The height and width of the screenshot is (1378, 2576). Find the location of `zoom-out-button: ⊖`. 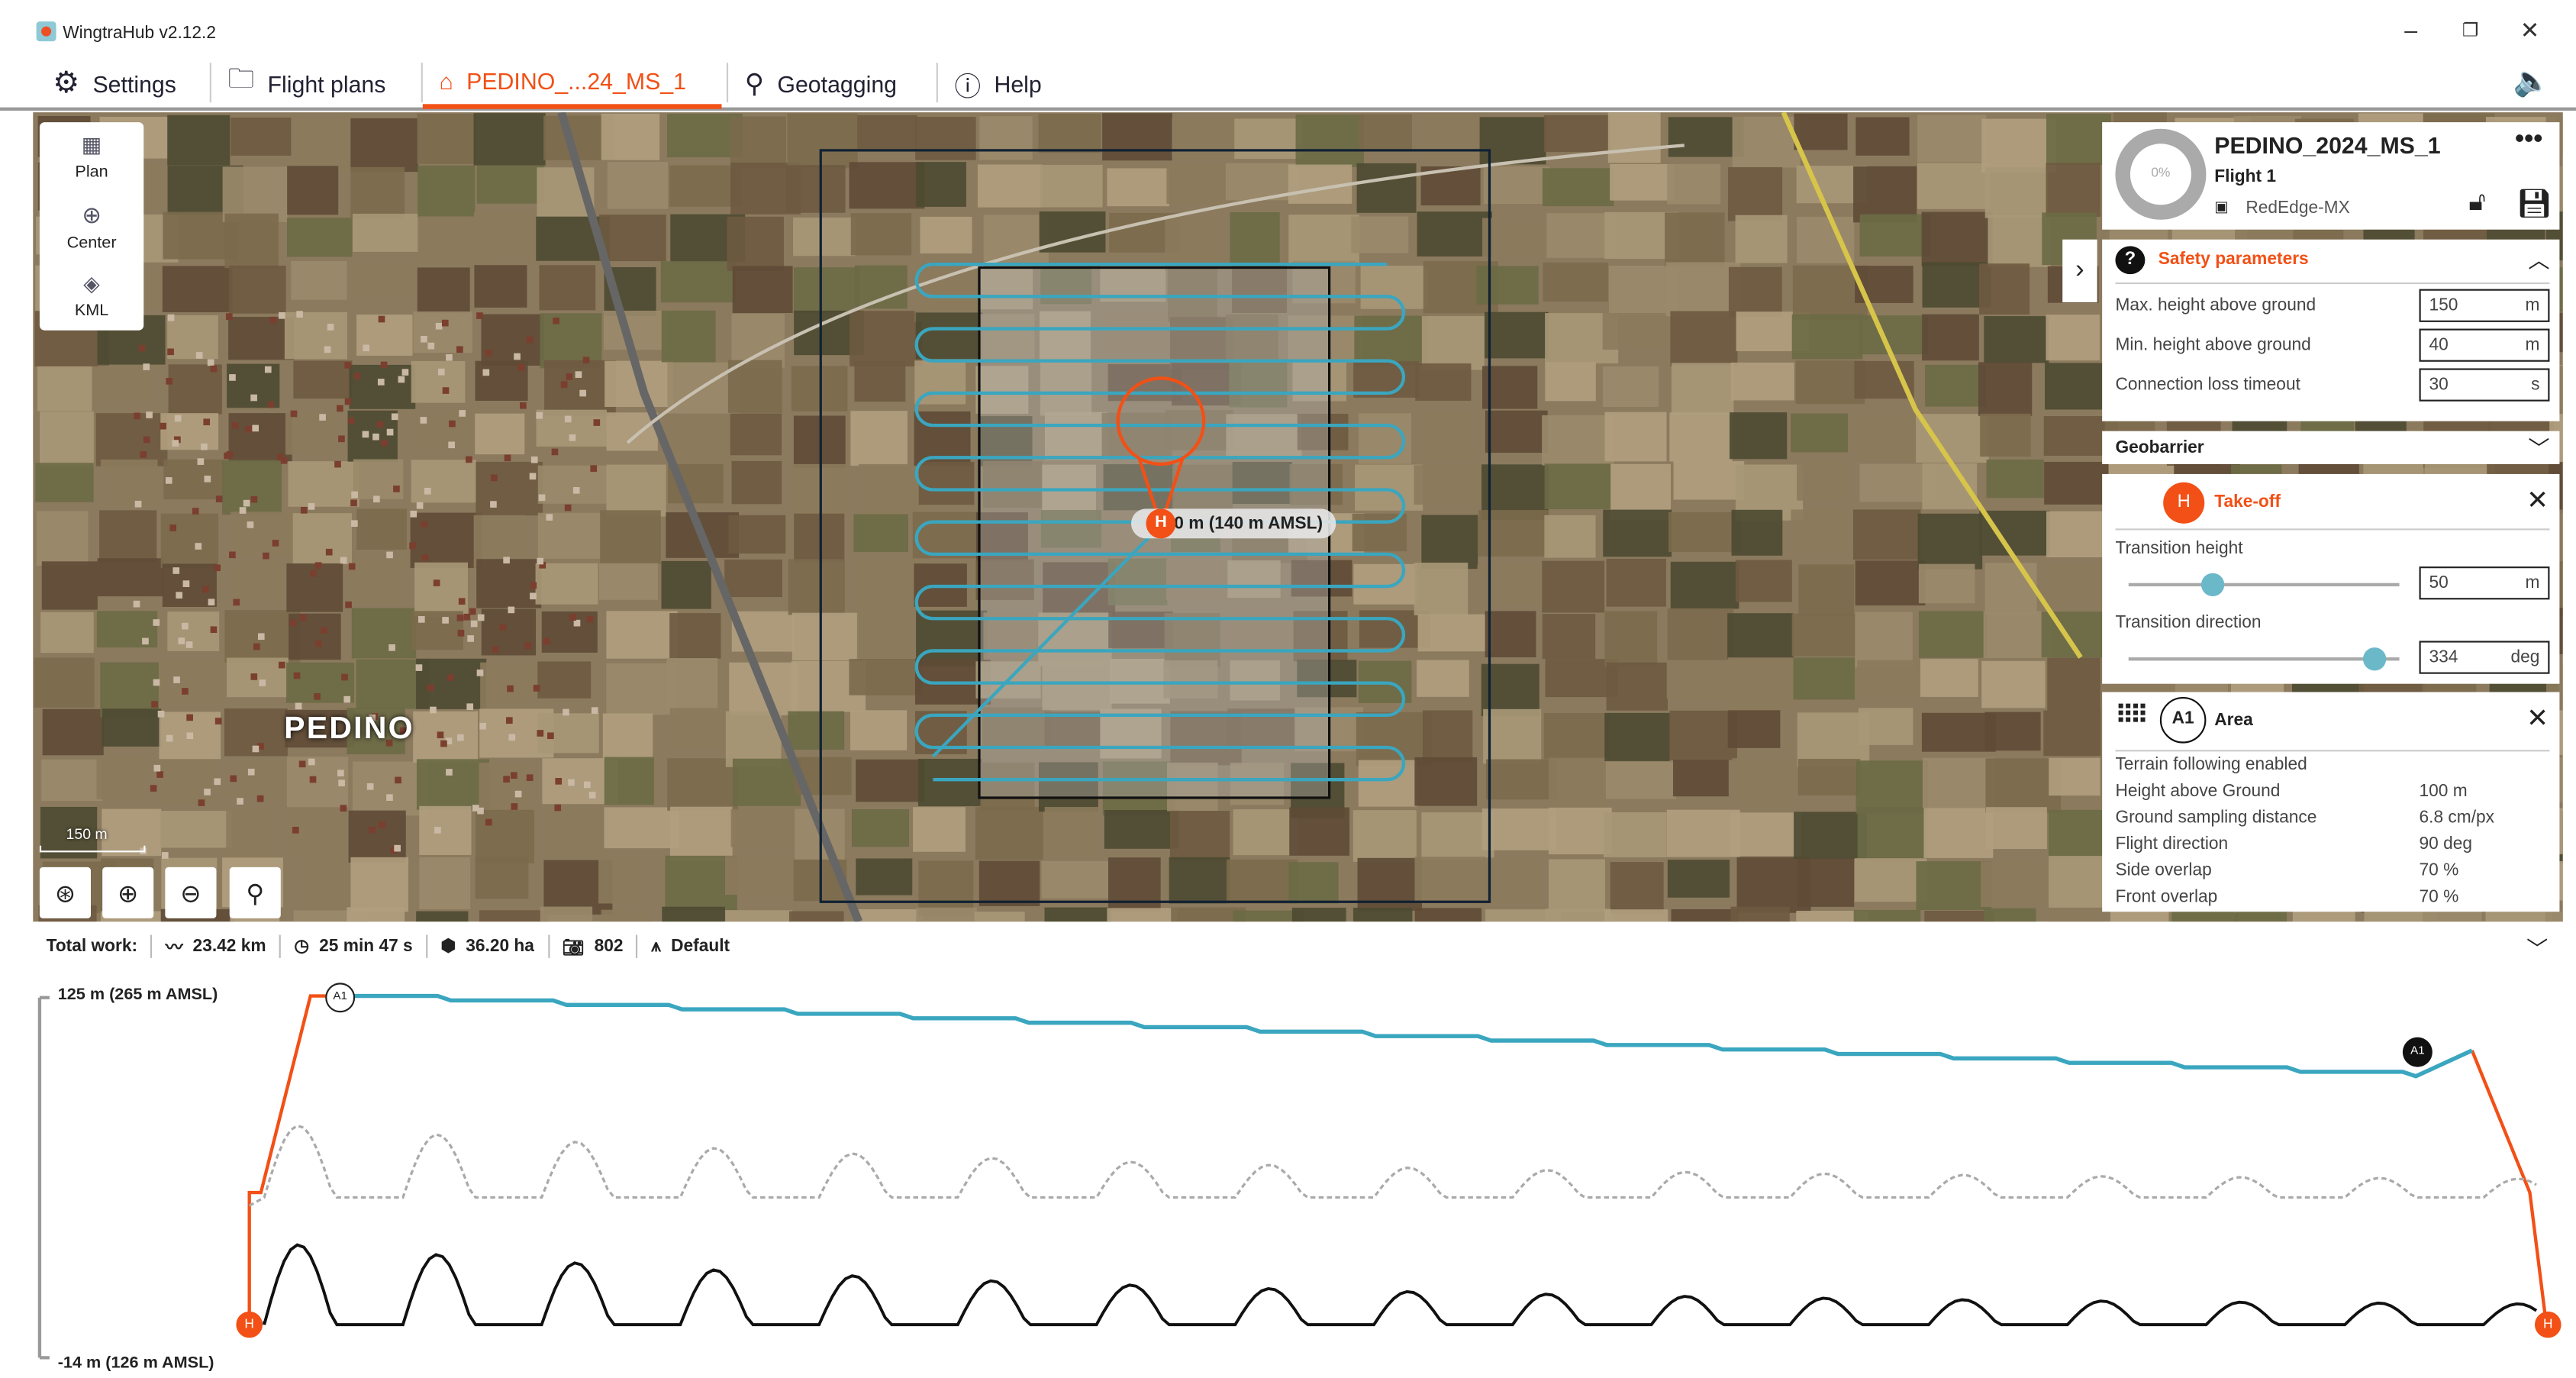

zoom-out-button: ⊖ is located at coordinates (191, 892).